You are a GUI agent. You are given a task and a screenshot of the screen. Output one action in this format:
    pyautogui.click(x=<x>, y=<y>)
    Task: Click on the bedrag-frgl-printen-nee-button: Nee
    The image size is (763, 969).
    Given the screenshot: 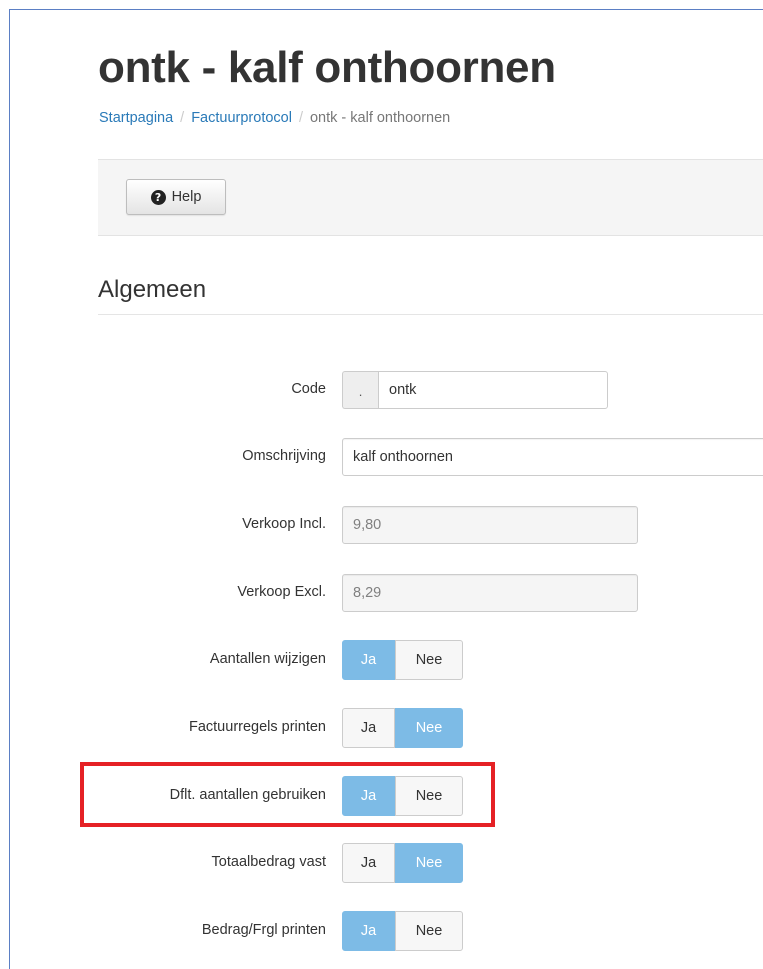 What is the action you would take?
    pyautogui.click(x=429, y=931)
    